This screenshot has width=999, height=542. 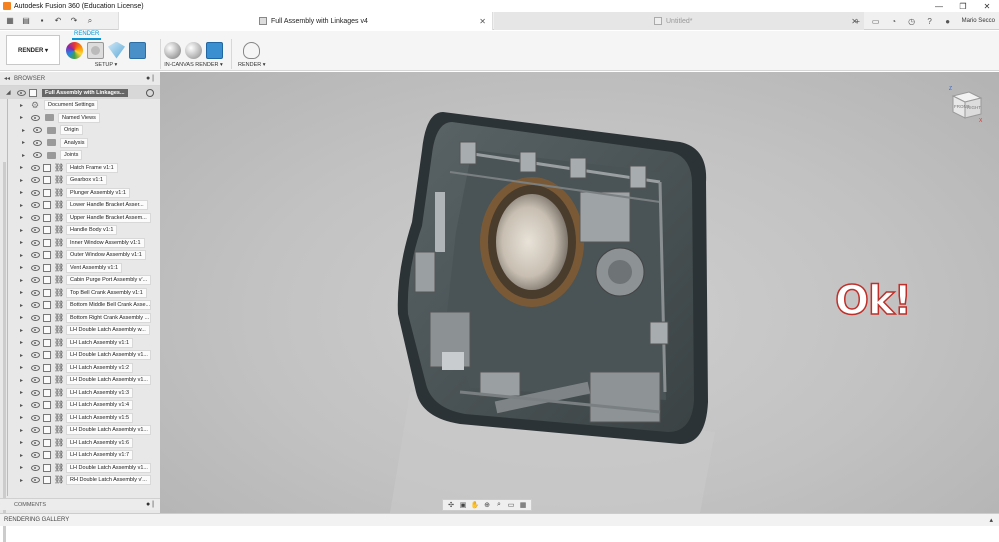 What do you see at coordinates (71, 105) in the screenshot?
I see `folder-label: Document Settings` at bounding box center [71, 105].